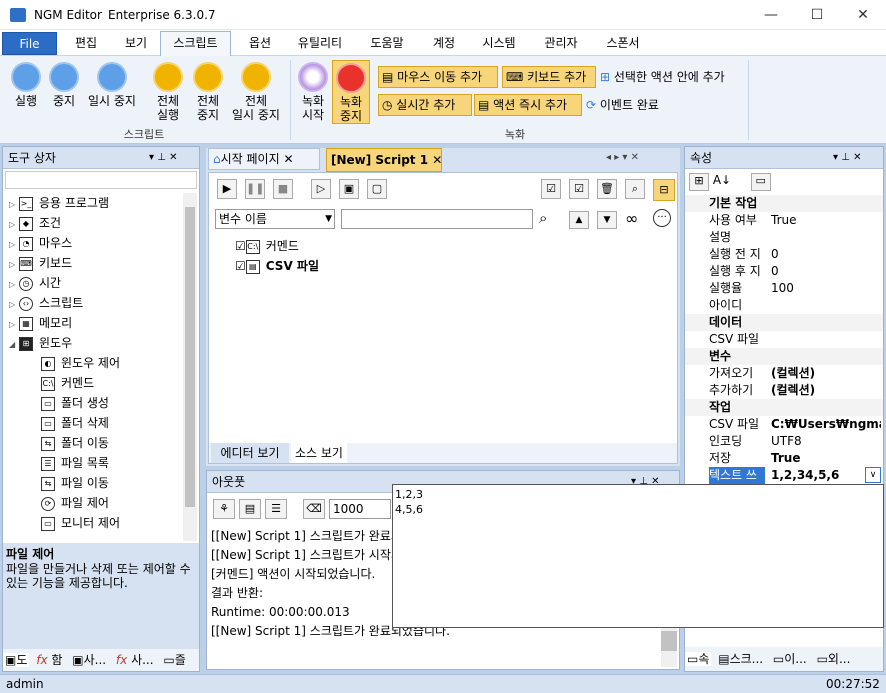 This screenshot has width=886, height=693. Describe the element at coordinates (784, 288) in the screenshot. I see `prop-row: 실행율 100` at that location.